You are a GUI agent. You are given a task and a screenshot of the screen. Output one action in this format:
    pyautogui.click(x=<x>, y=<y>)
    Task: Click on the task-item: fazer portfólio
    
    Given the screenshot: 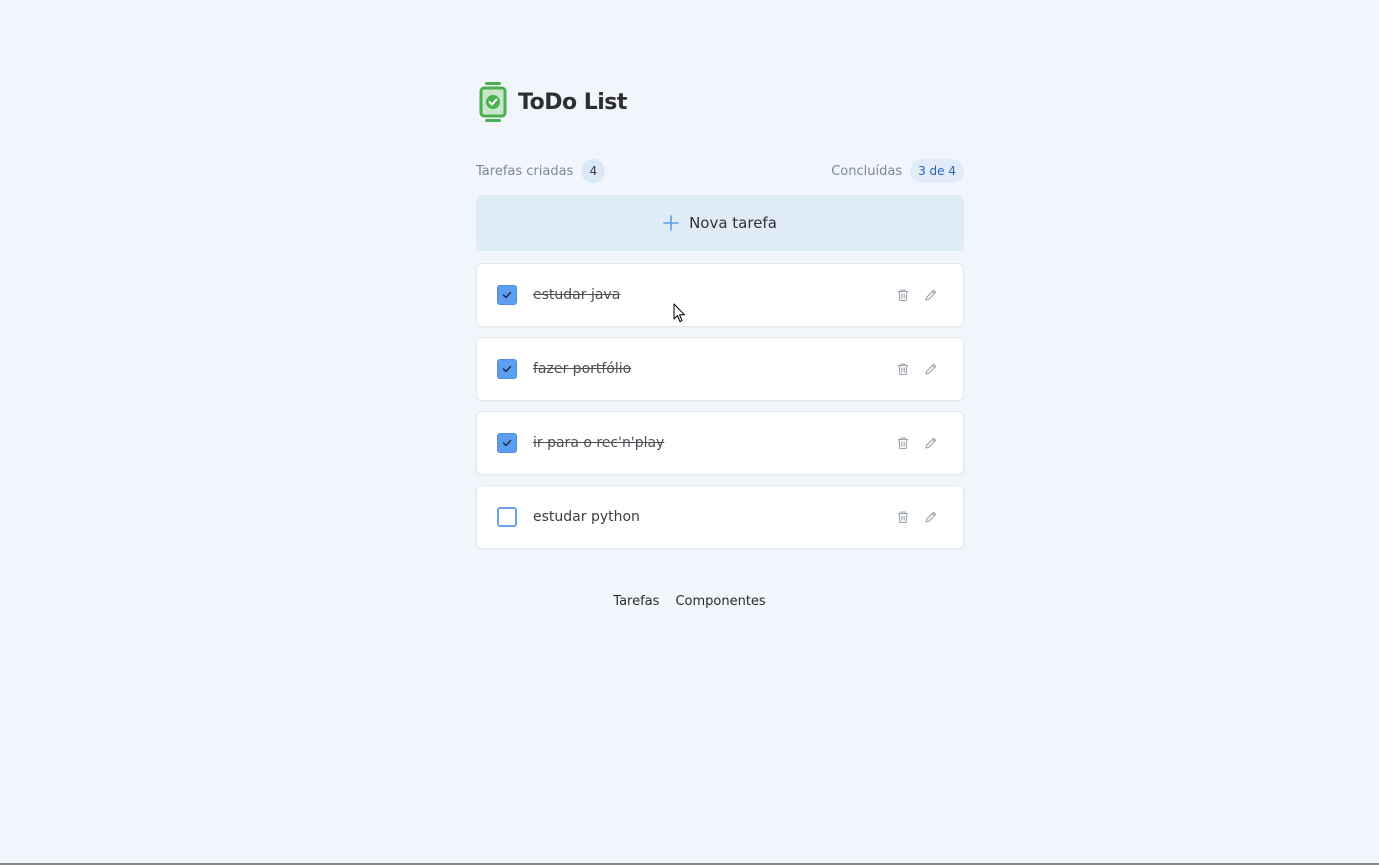 What is the action you would take?
    pyautogui.click(x=720, y=369)
    